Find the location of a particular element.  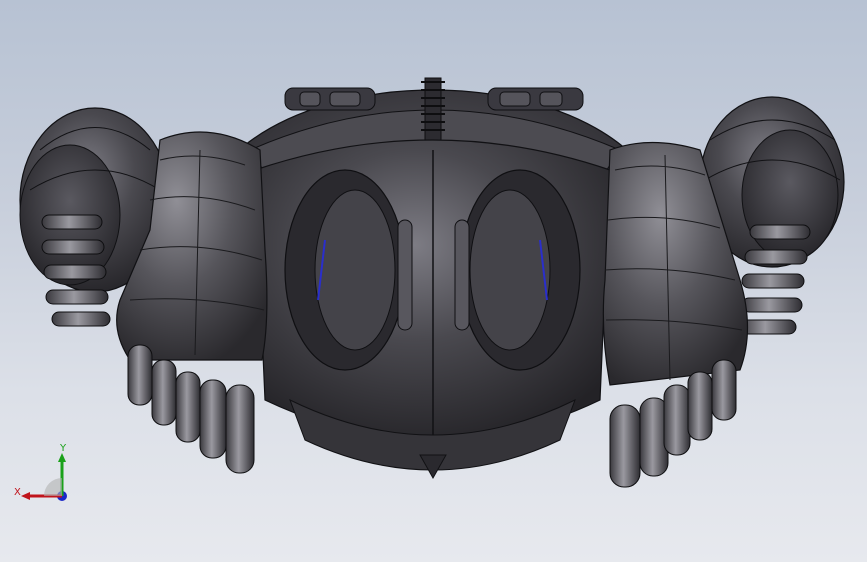

y-axis-label: Y is located at coordinates (63, 448).